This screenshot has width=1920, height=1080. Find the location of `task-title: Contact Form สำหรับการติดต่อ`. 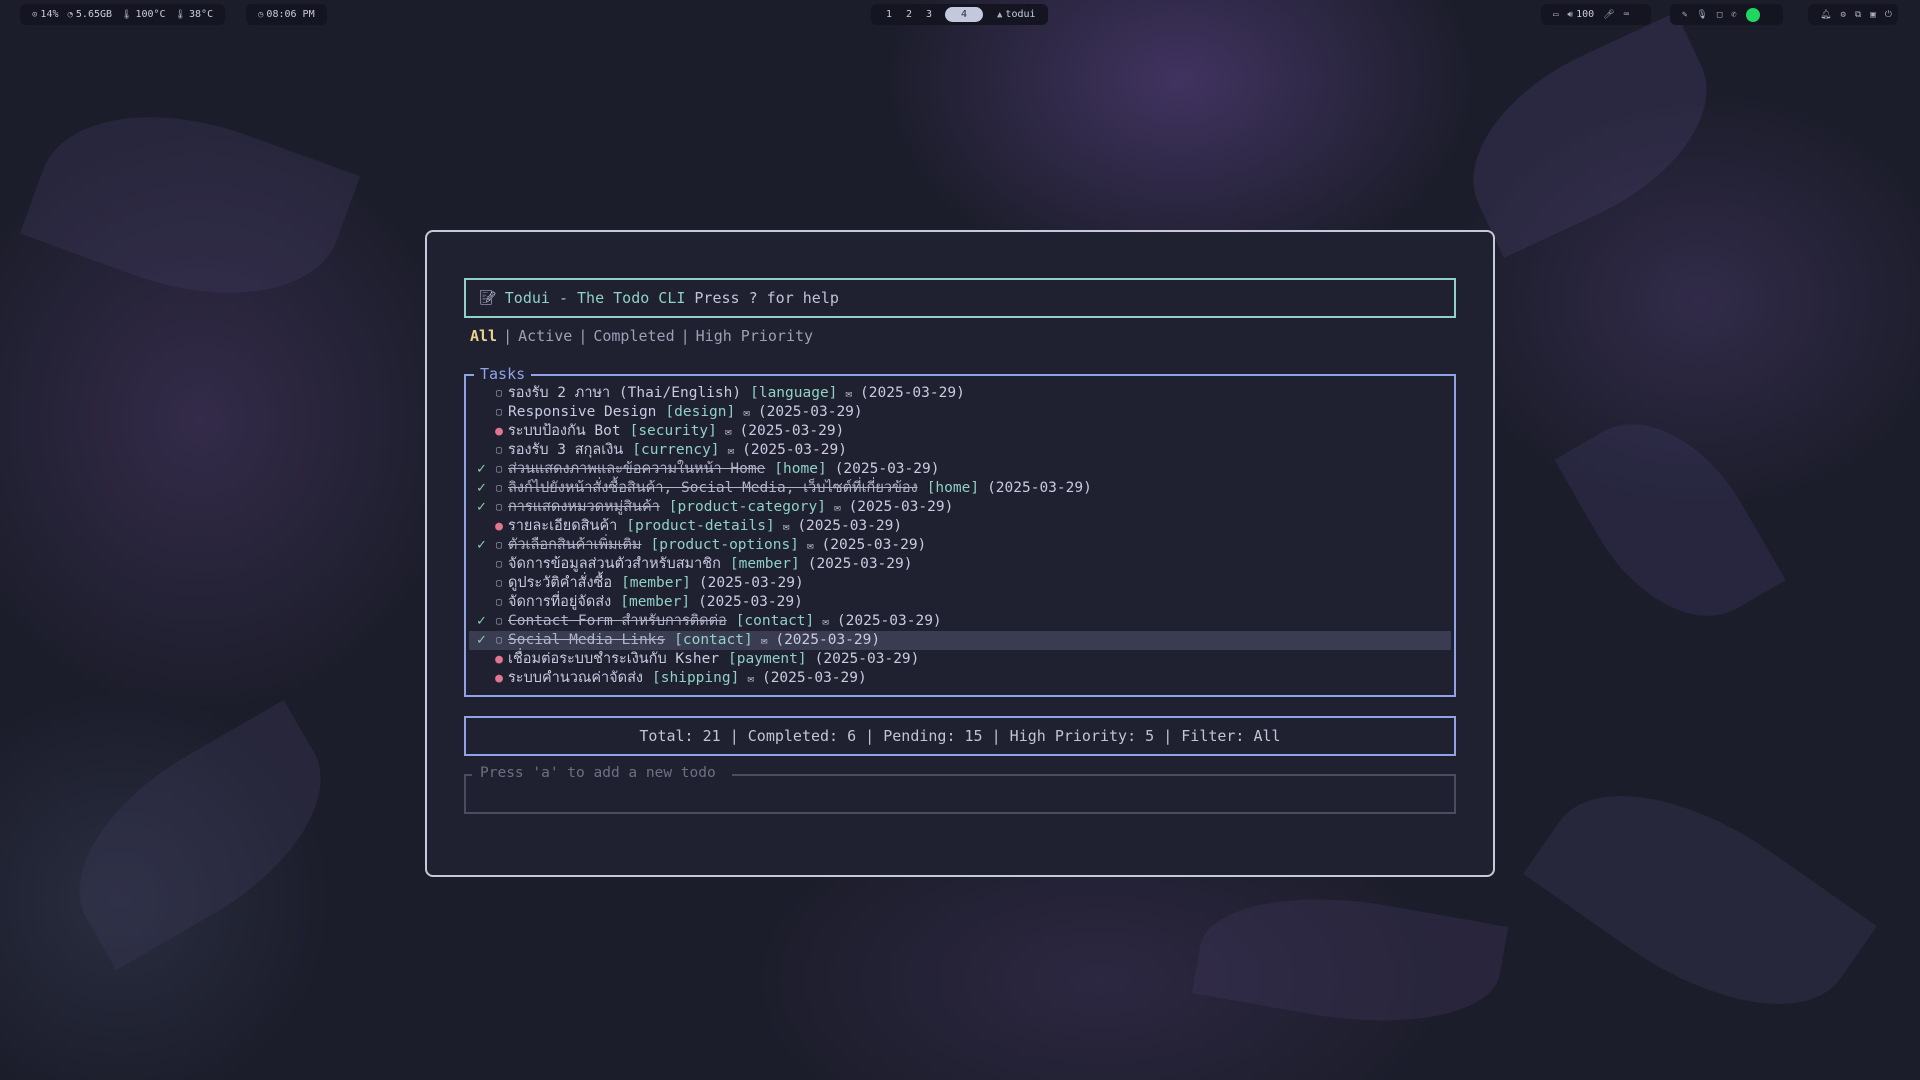

task-title: Contact Form สำหรับการติดต่อ is located at coordinates (617, 621).